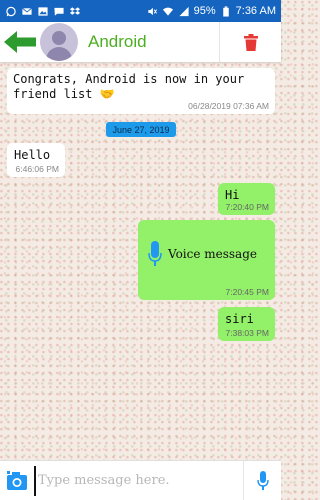 This screenshot has height=500, width=320. I want to click on voice-message-label: Voice message, so click(212, 254).